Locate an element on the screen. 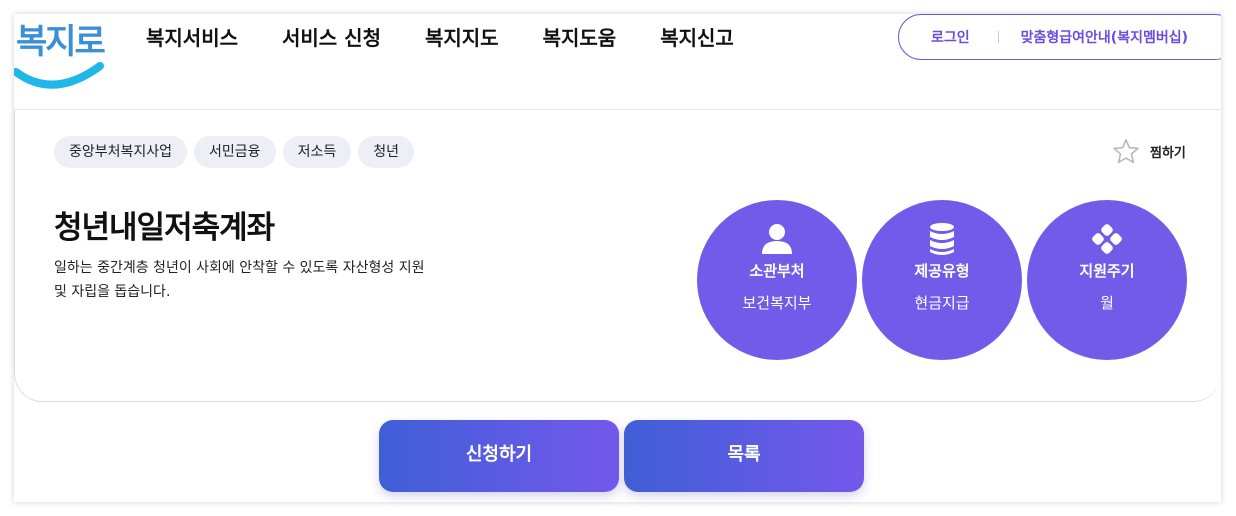  info-label: 제공유형 is located at coordinates (942, 271).